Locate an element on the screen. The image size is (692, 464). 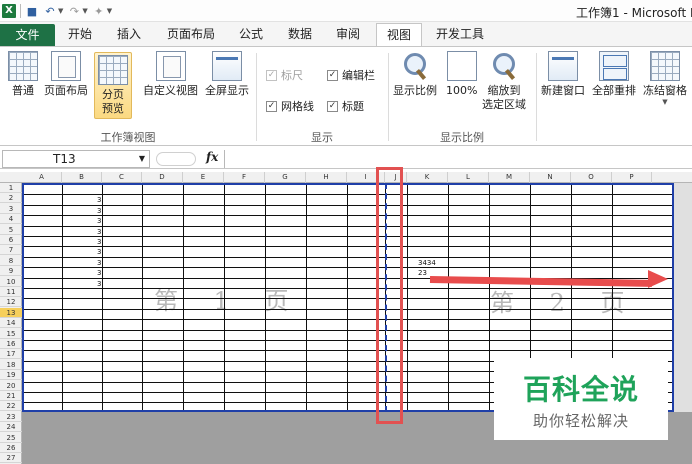
row-header: 24 is located at coordinates (11, 427).